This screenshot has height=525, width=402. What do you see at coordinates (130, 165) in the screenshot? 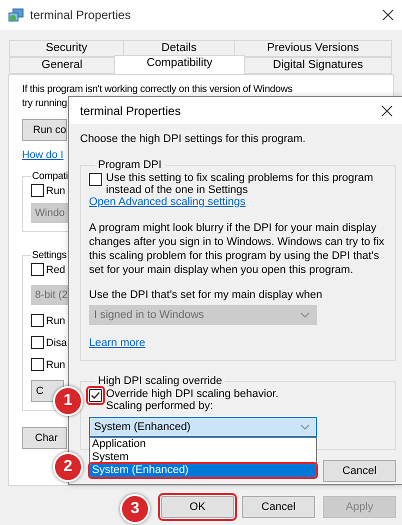
I see `group-title: Program DPI` at bounding box center [130, 165].